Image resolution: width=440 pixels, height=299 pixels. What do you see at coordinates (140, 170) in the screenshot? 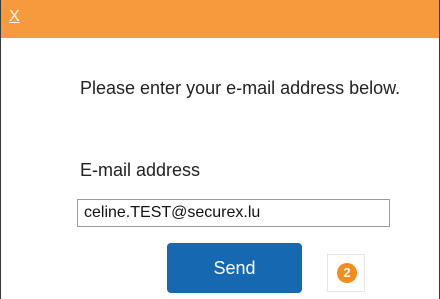
I see `email-field-label: E-mail address` at bounding box center [140, 170].